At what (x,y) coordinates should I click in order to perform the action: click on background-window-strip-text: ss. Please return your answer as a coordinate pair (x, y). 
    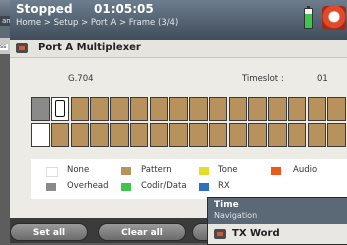
    Looking at the image, I should click on (4, 46).